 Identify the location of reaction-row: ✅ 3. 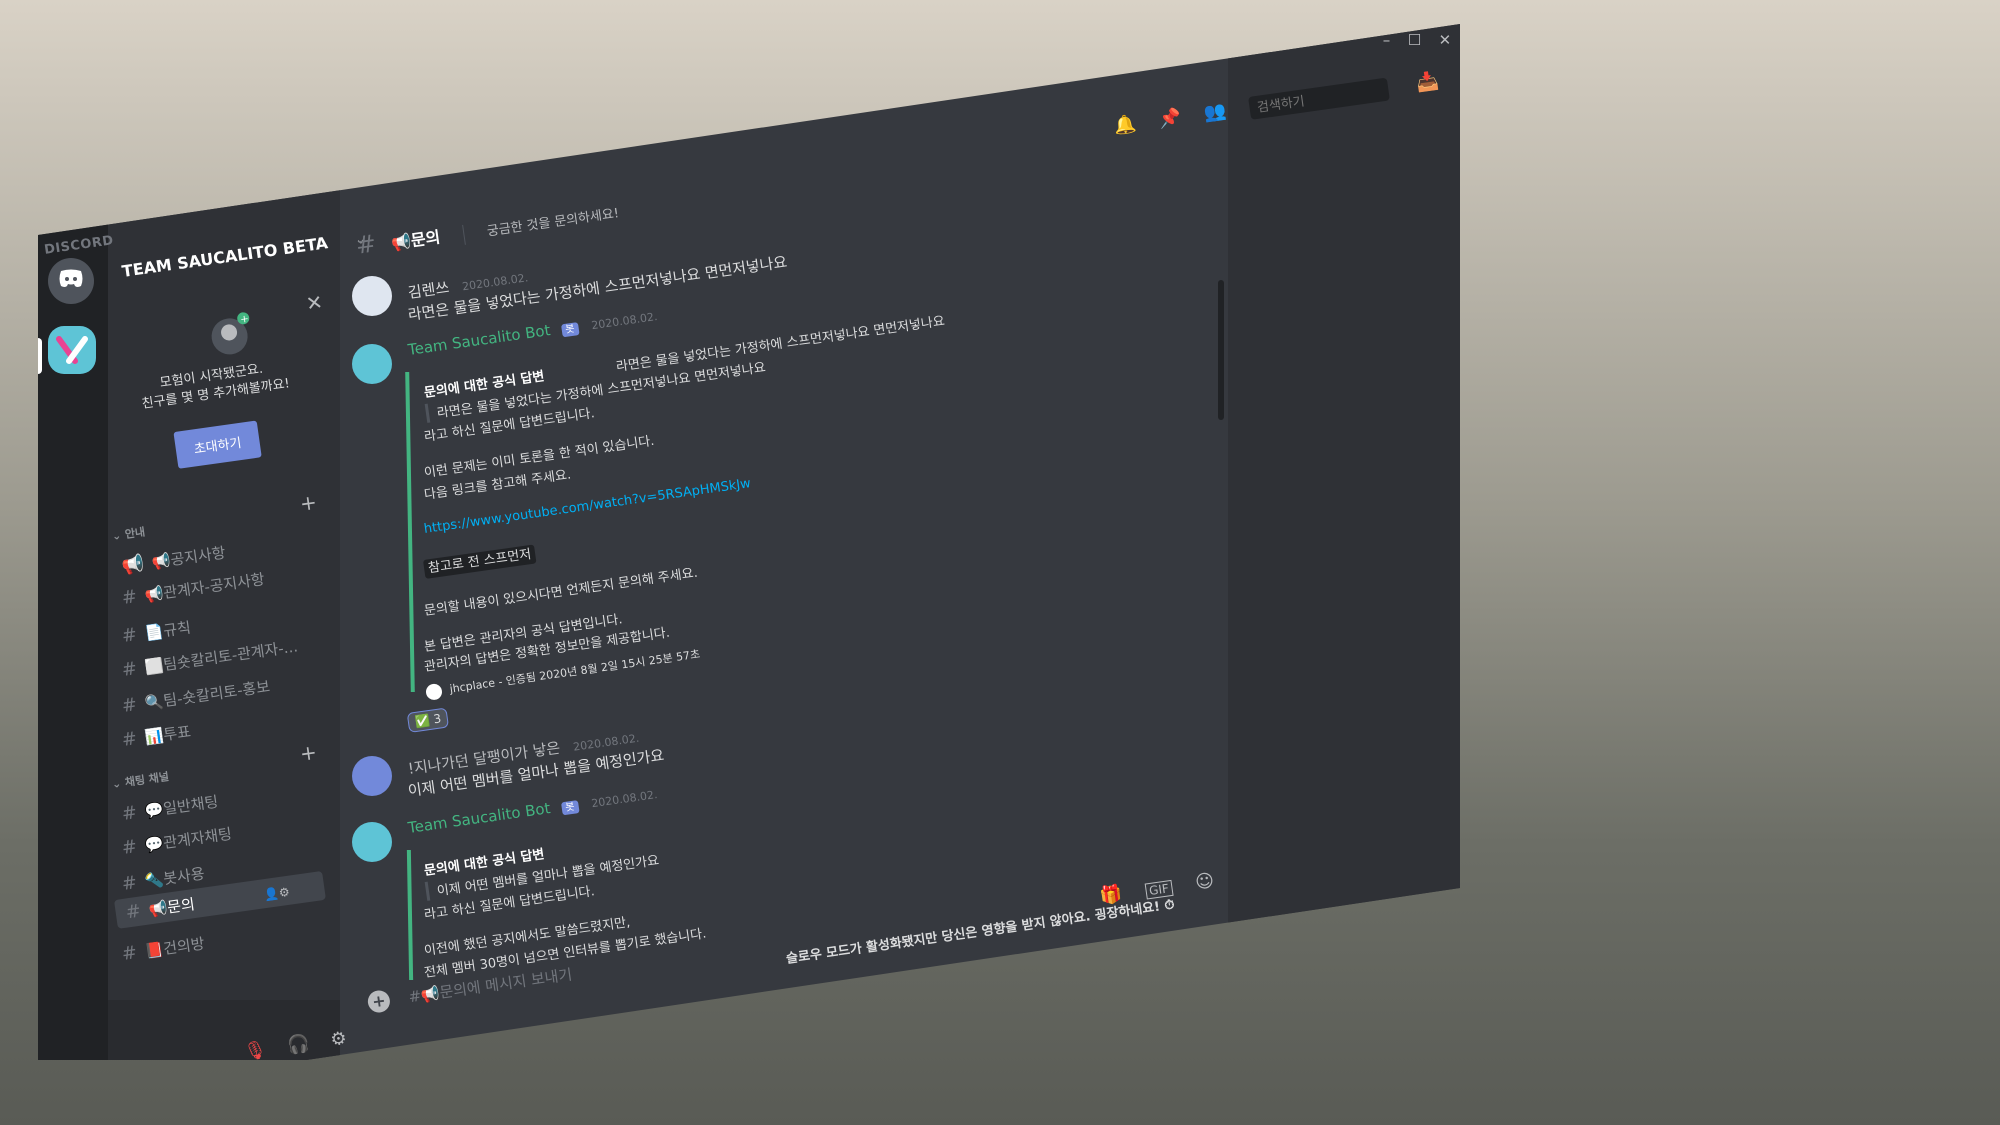
(428, 719).